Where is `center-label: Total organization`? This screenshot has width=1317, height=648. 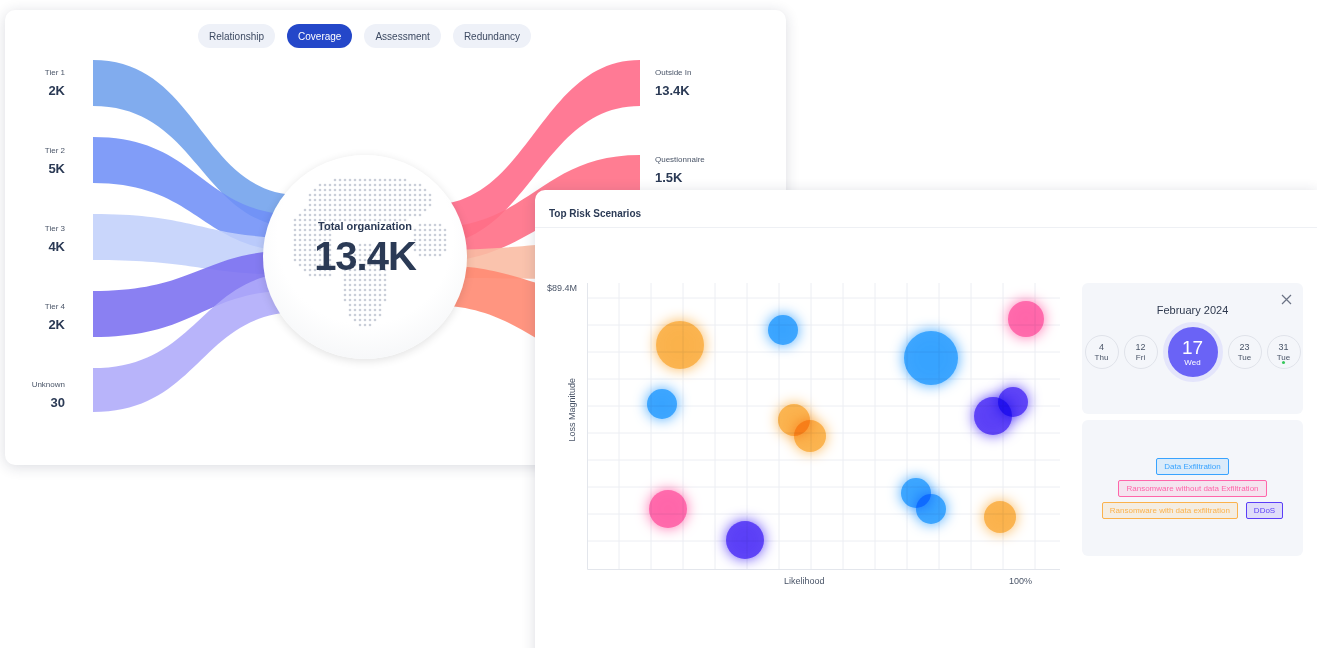 center-label: Total organization is located at coordinates (365, 226).